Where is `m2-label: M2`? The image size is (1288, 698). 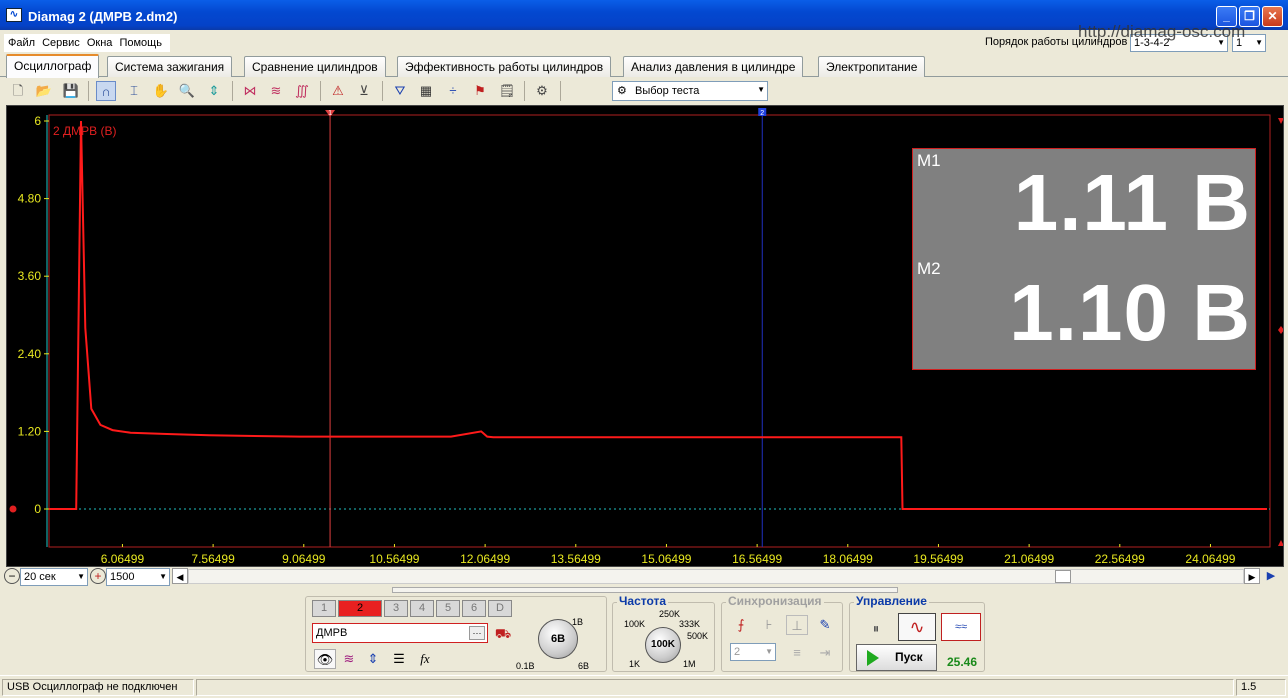
m2-label: M2 is located at coordinates (929, 268).